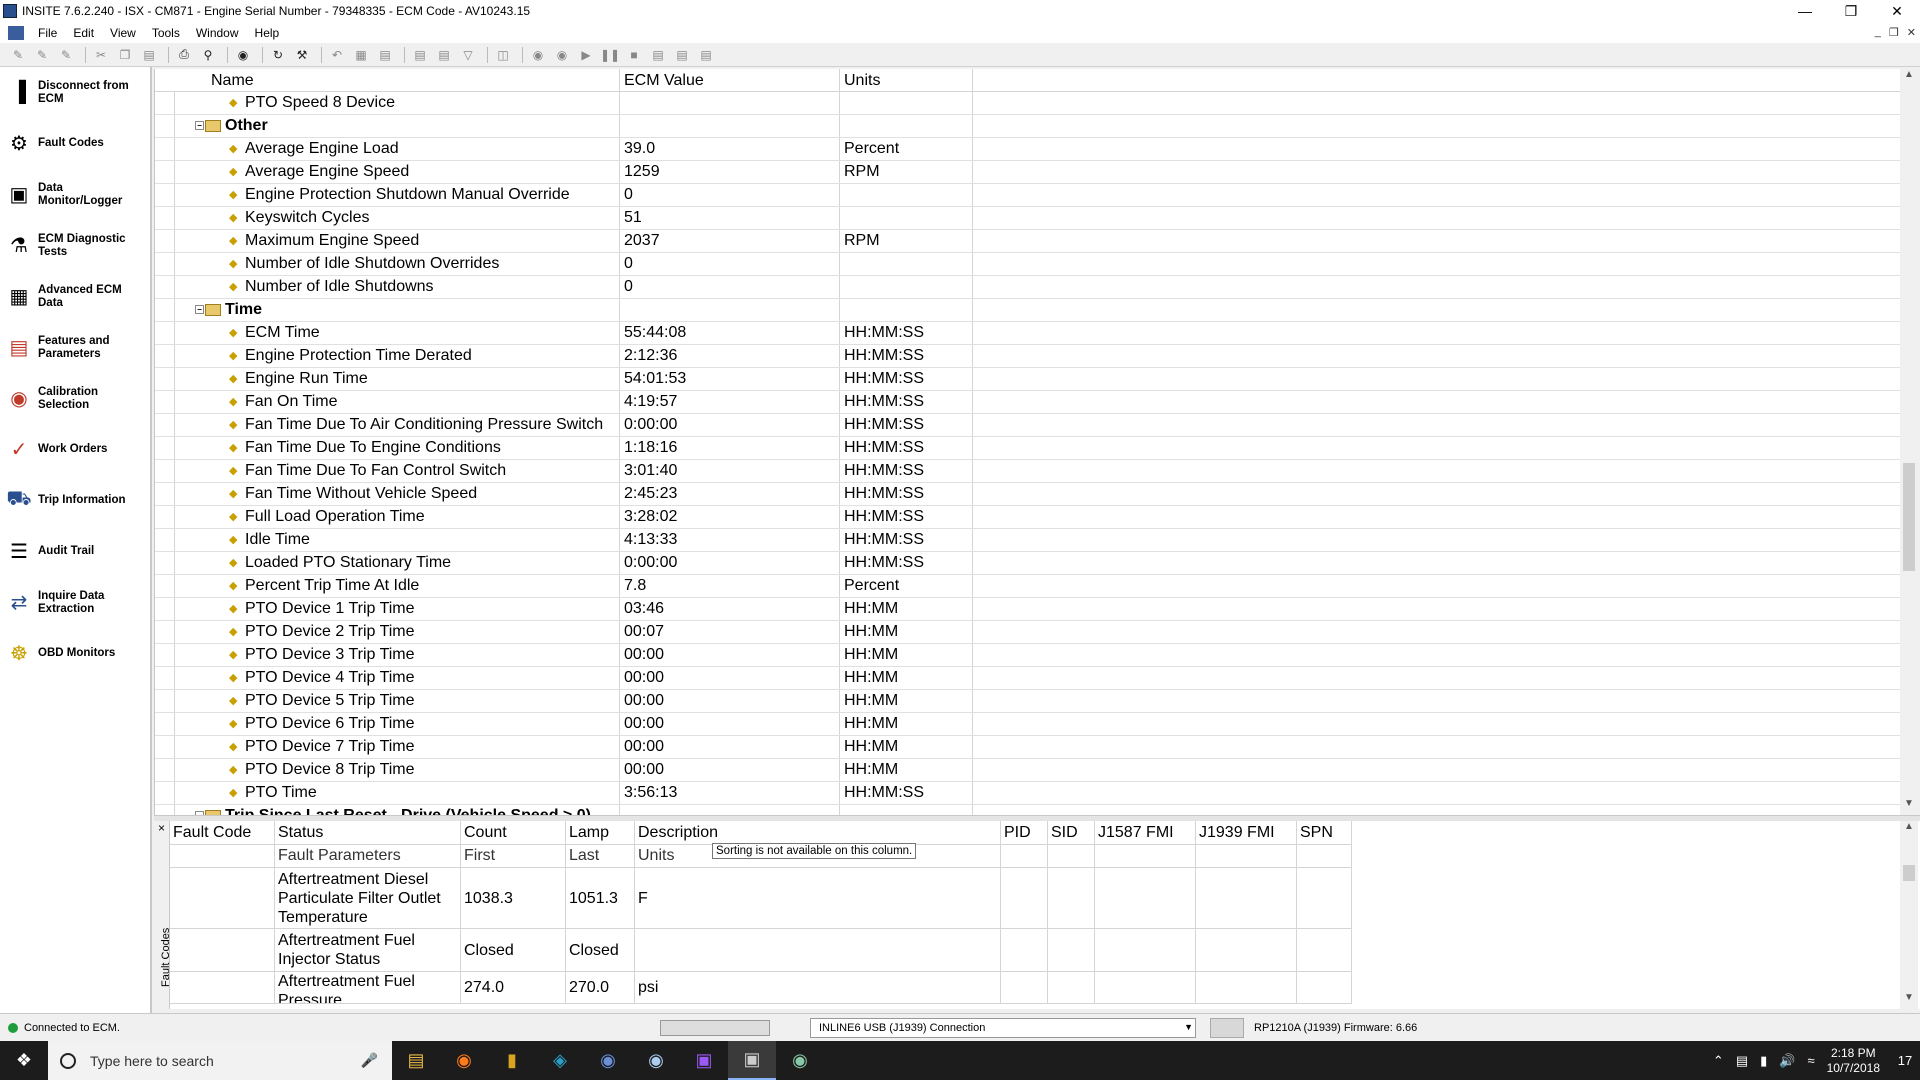 The height and width of the screenshot is (1080, 1920). Describe the element at coordinates (1027, 149) in the screenshot. I see `parameter-row: ◆ Average Engine Load 39.0 Percent` at that location.